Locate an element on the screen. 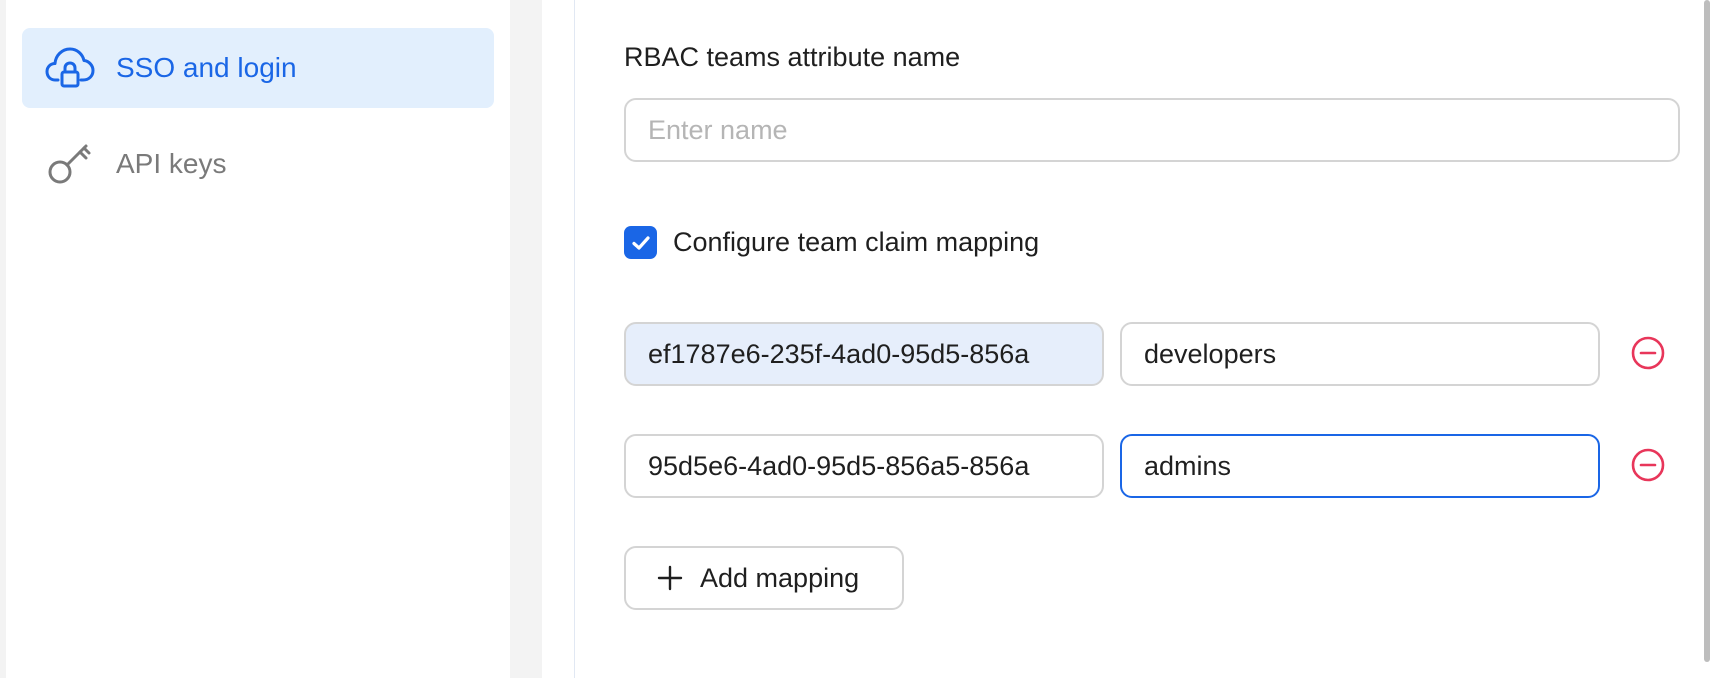 This screenshot has height=678, width=1710. rbac-teams-attribute-label: RBAC teams attribute name is located at coordinates (792, 57).